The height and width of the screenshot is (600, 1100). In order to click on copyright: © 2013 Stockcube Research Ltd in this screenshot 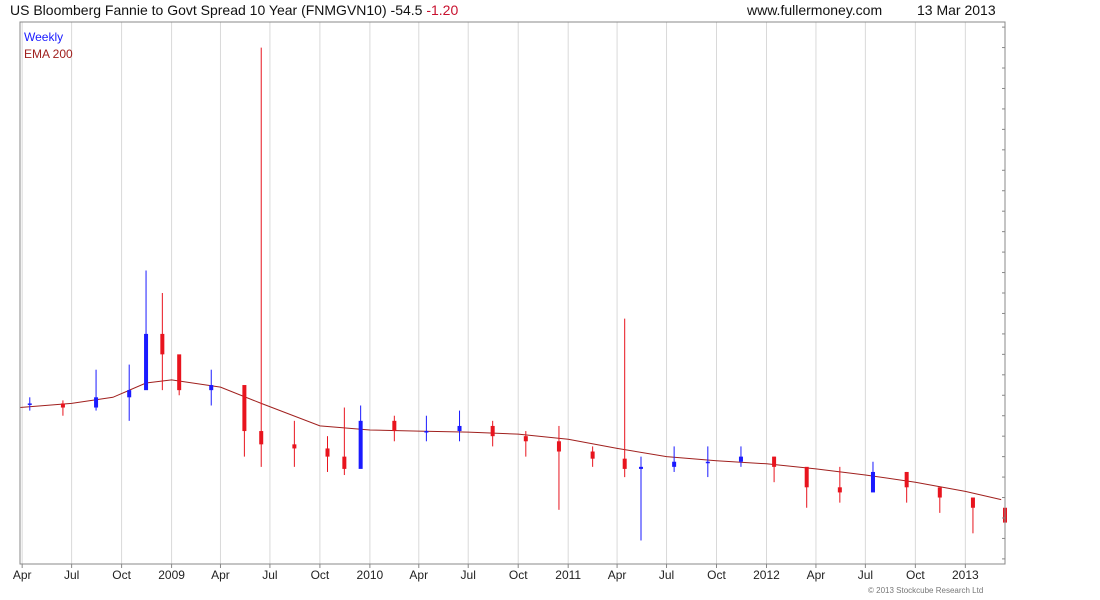, I will do `click(926, 590)`.